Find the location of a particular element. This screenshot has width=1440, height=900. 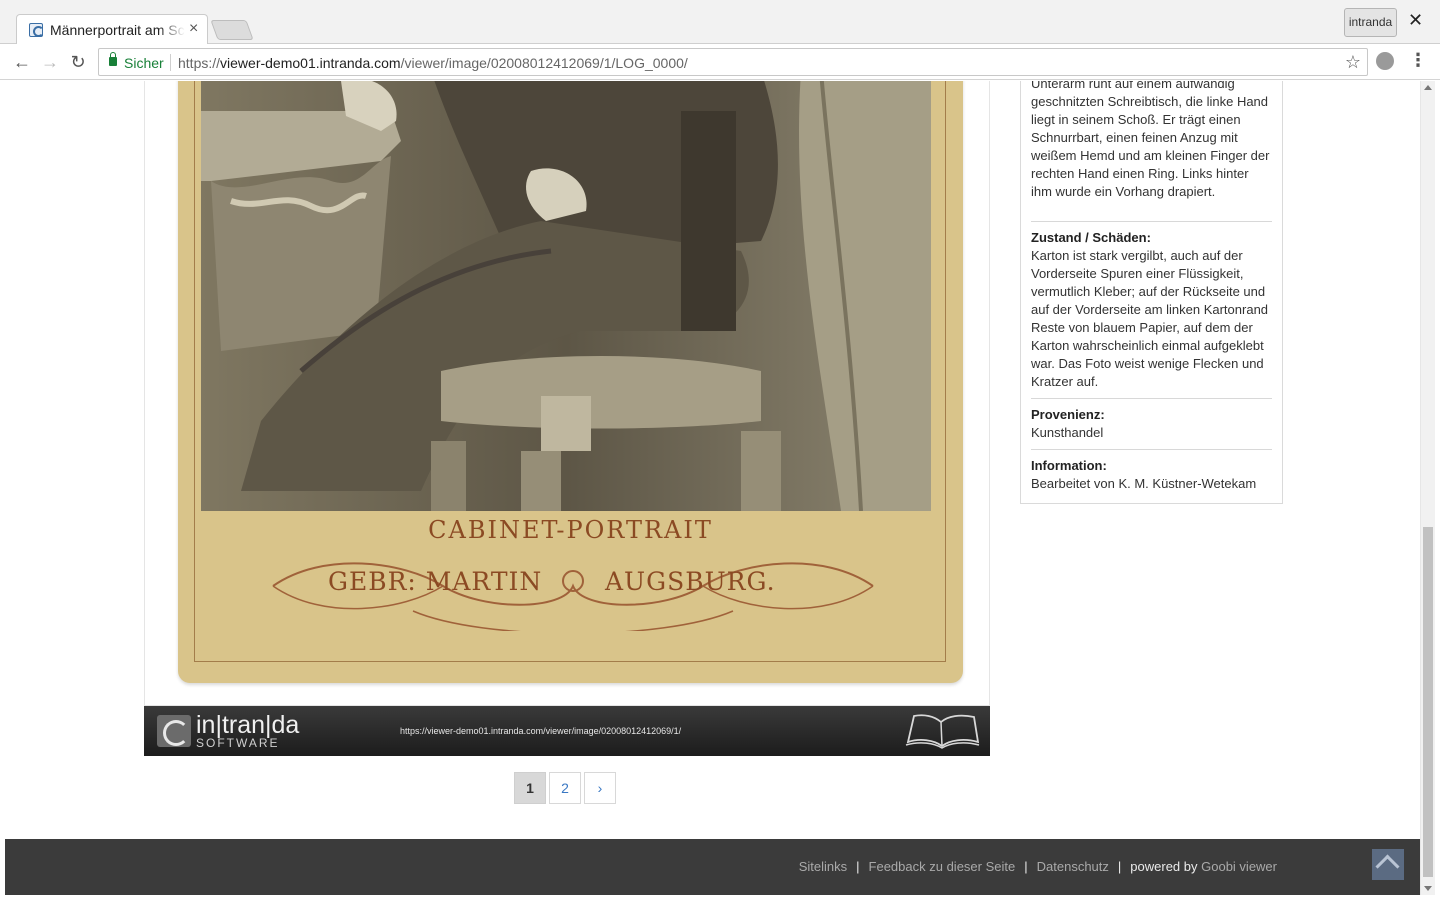

url-scheme: https:// is located at coordinates (199, 63).